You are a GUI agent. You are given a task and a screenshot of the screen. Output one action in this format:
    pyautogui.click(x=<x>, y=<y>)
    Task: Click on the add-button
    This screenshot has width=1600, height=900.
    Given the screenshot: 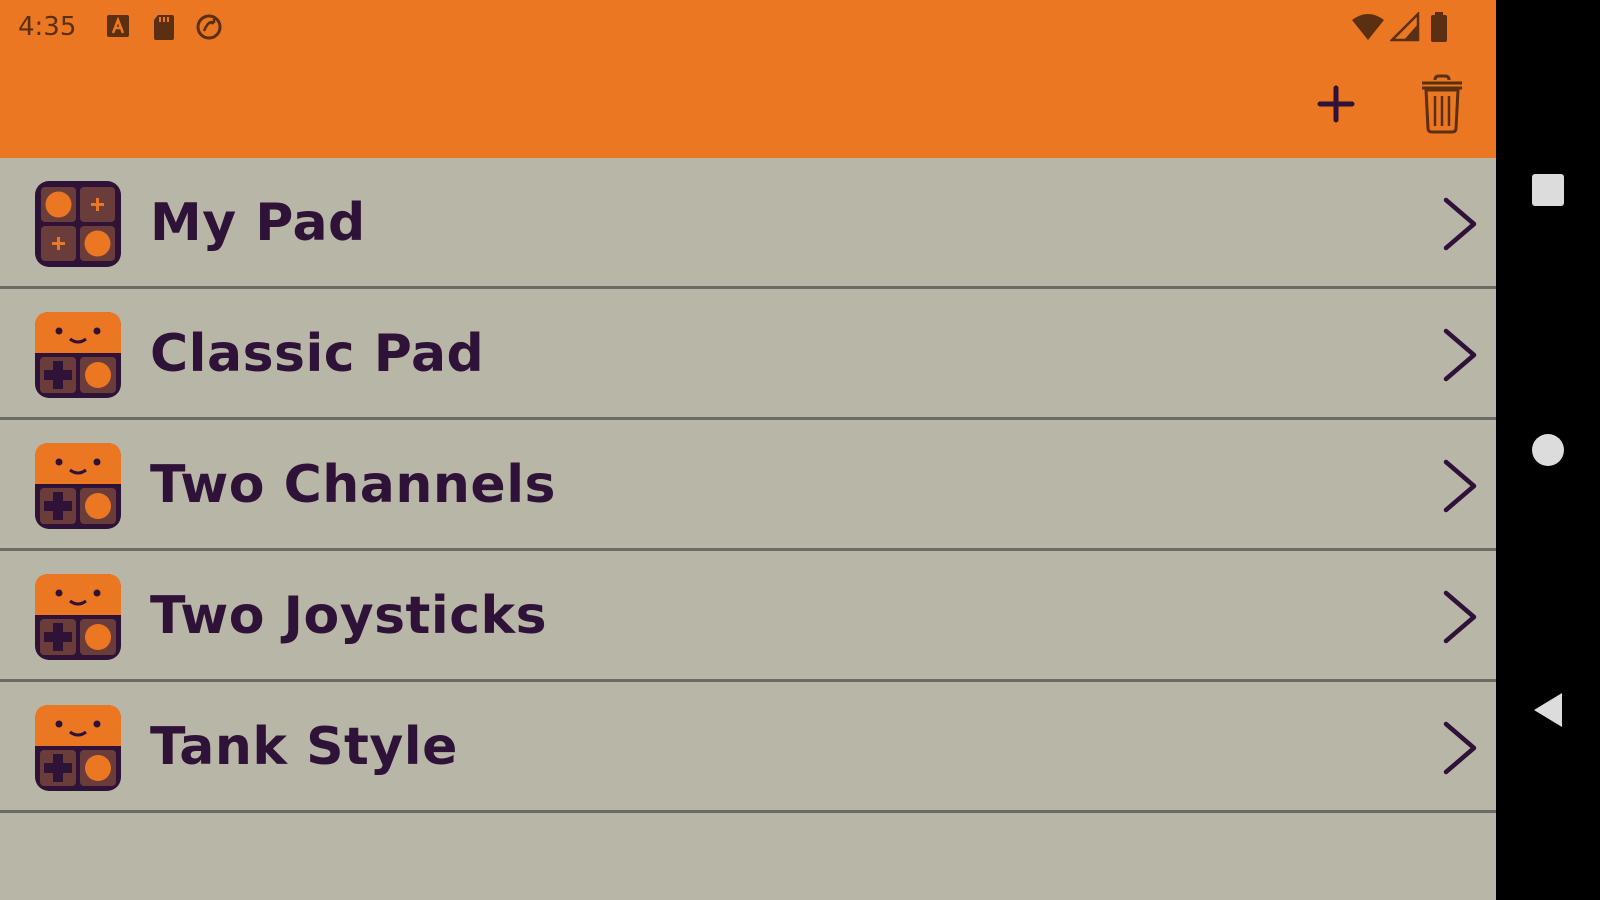 What is the action you would take?
    pyautogui.click(x=1336, y=104)
    